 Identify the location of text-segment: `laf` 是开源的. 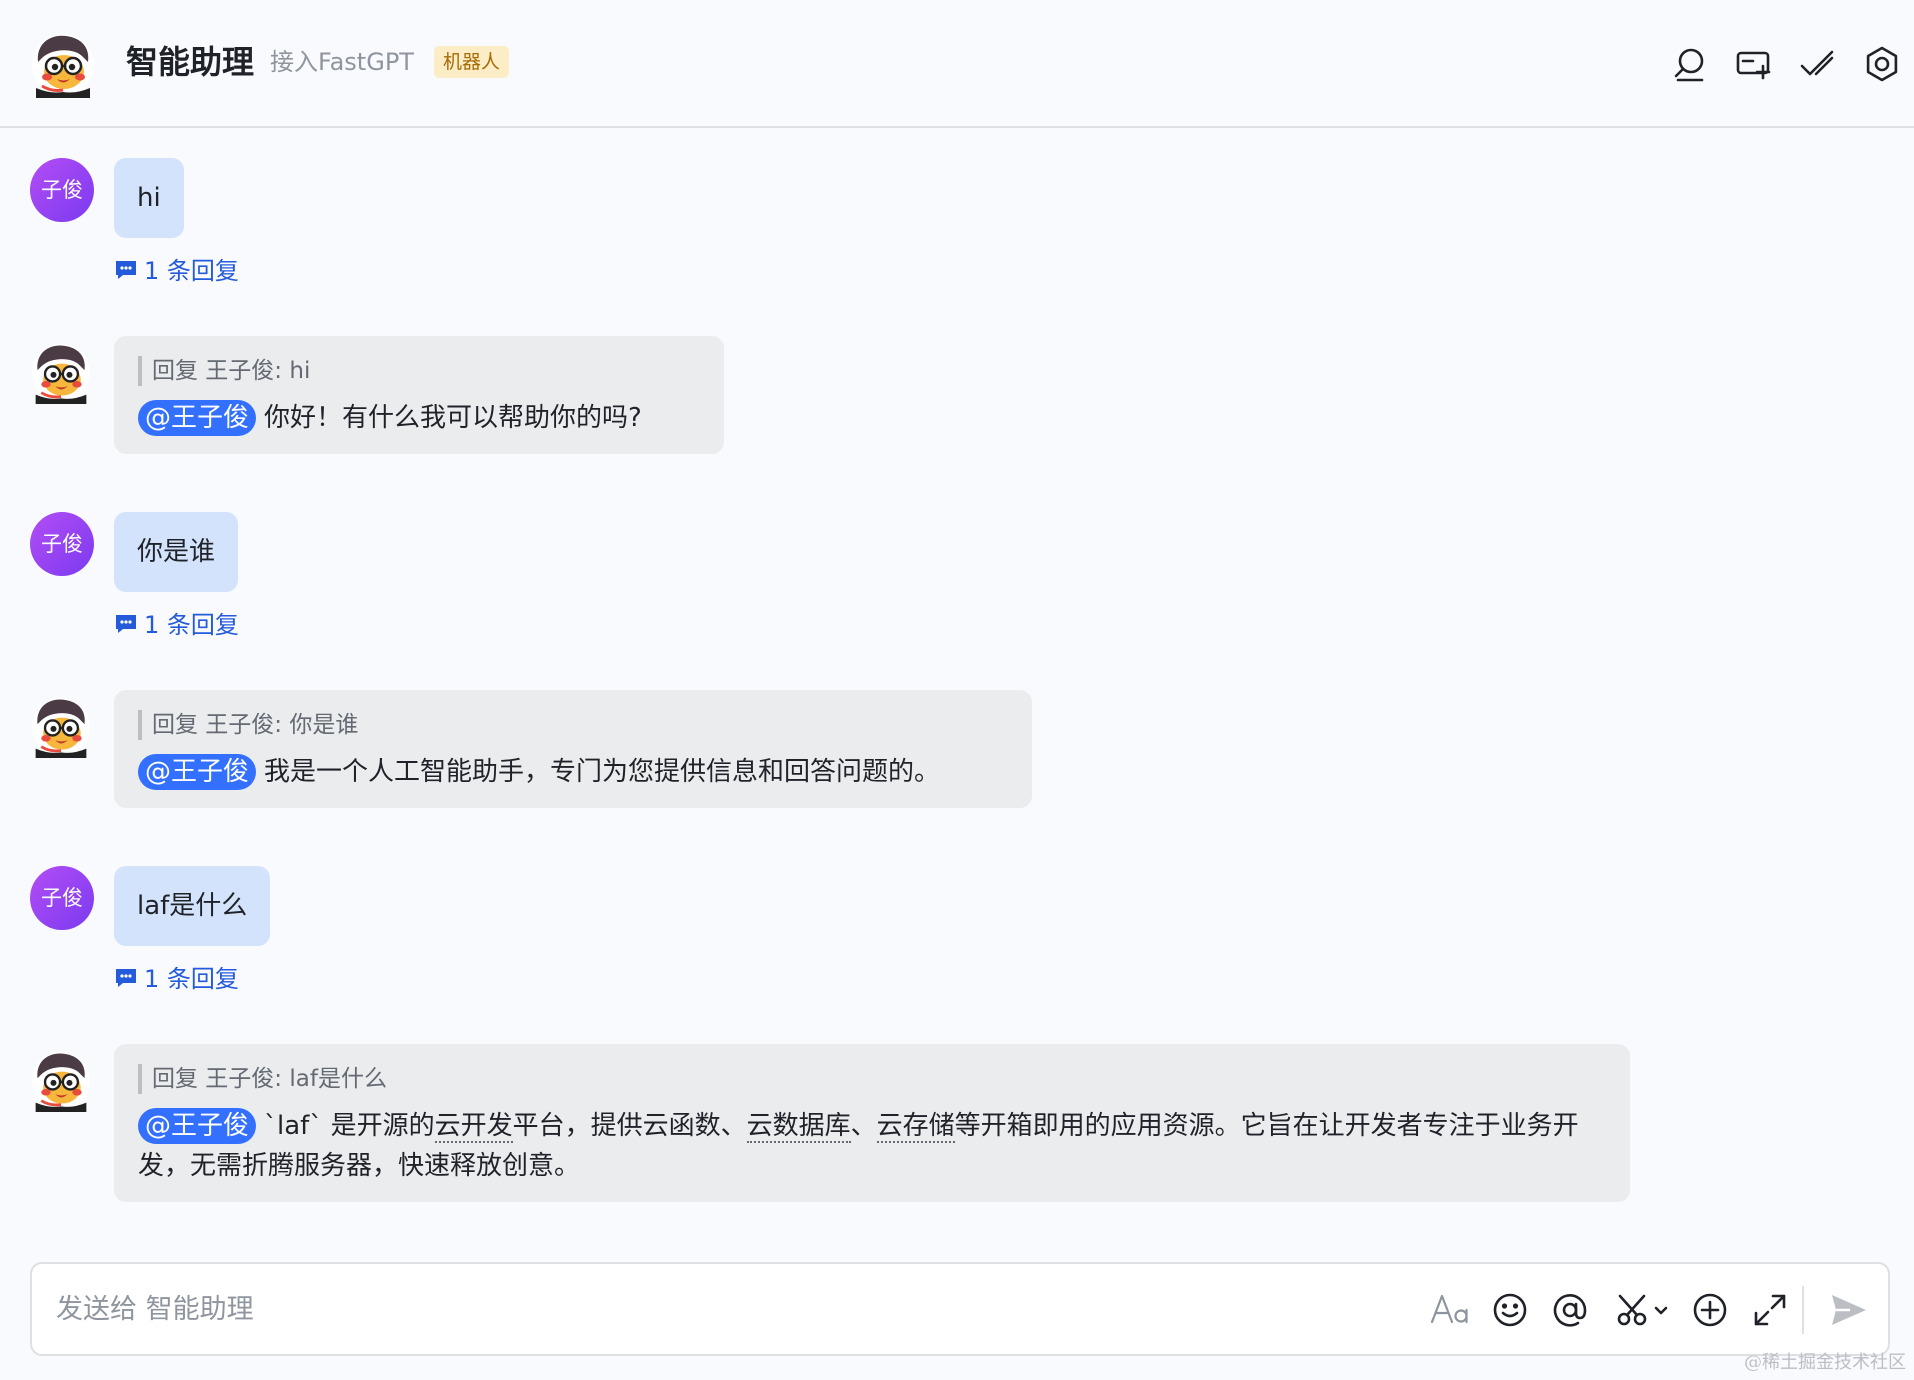
(349, 1126).